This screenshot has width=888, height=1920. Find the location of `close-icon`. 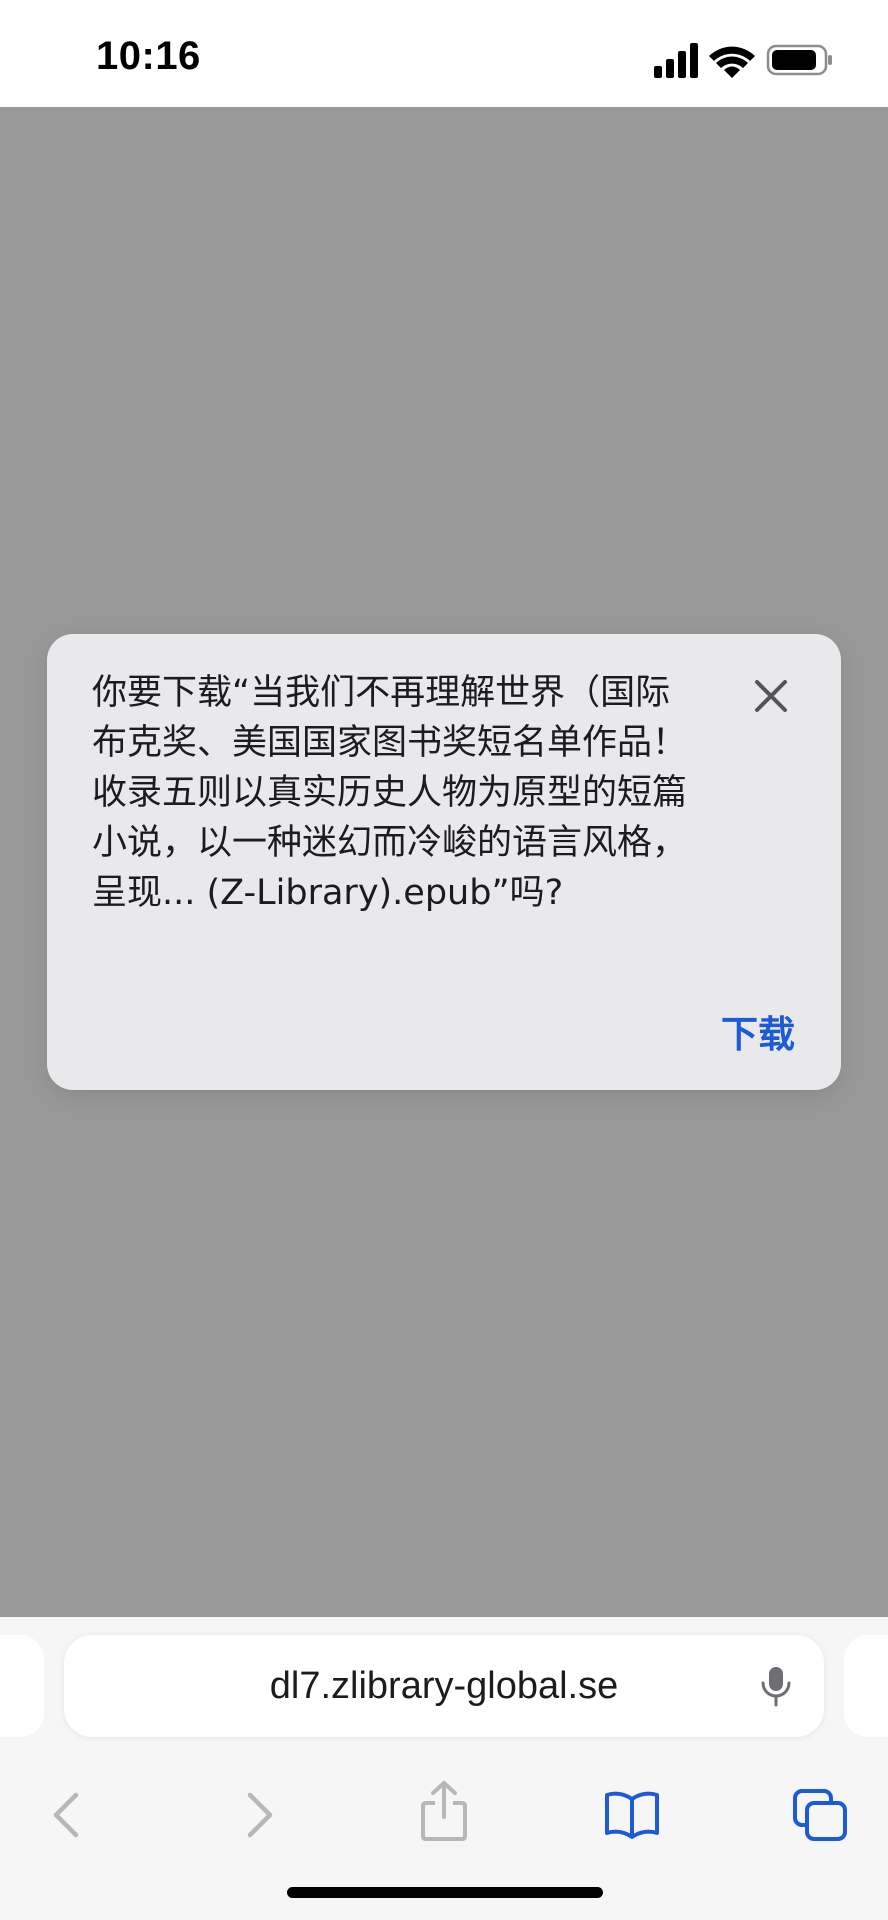

close-icon is located at coordinates (771, 696).